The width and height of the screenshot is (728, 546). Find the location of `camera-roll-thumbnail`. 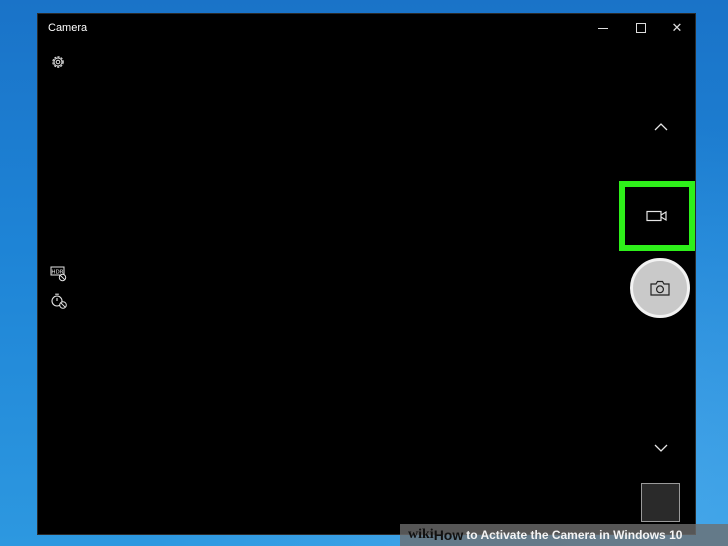

camera-roll-thumbnail is located at coordinates (660, 502).